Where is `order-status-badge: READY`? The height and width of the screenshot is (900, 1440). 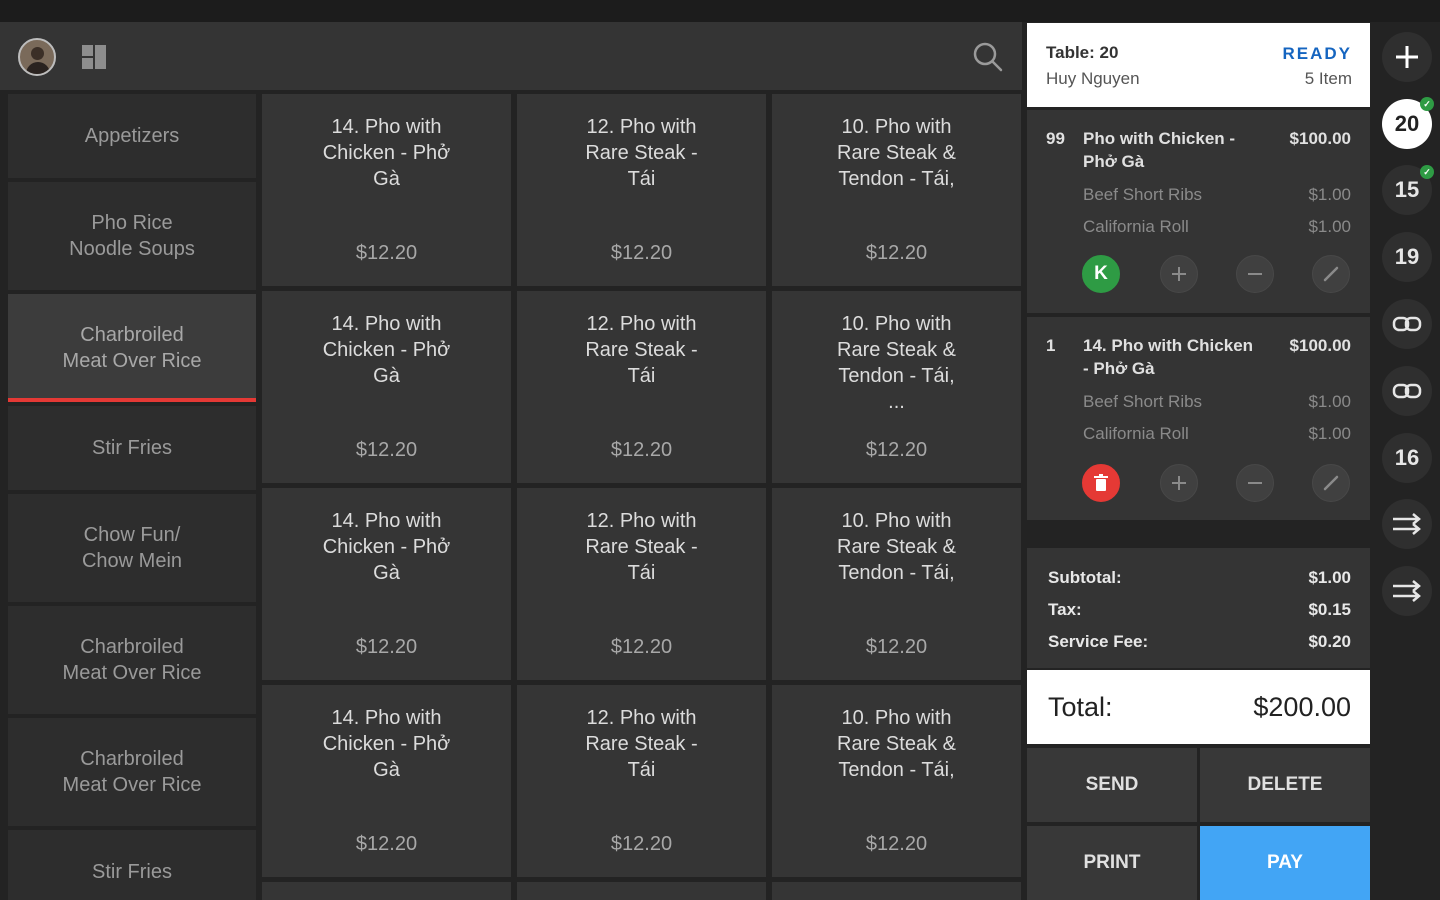 order-status-badge: READY is located at coordinates (1317, 53).